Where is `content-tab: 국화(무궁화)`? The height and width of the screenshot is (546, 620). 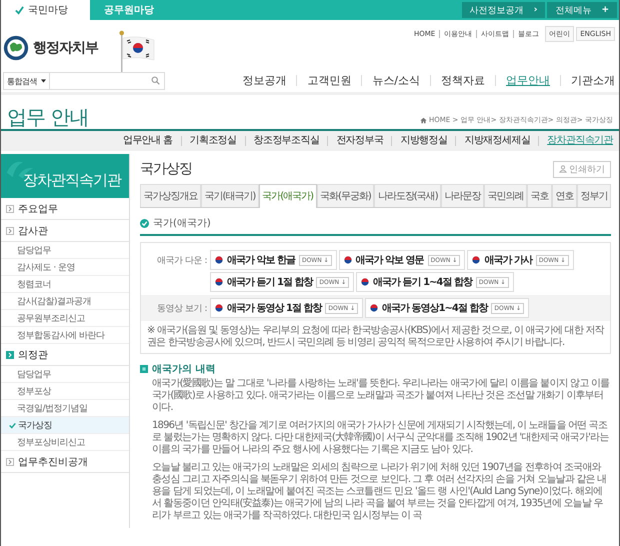
content-tab: 국화(무궁화) is located at coordinates (345, 195).